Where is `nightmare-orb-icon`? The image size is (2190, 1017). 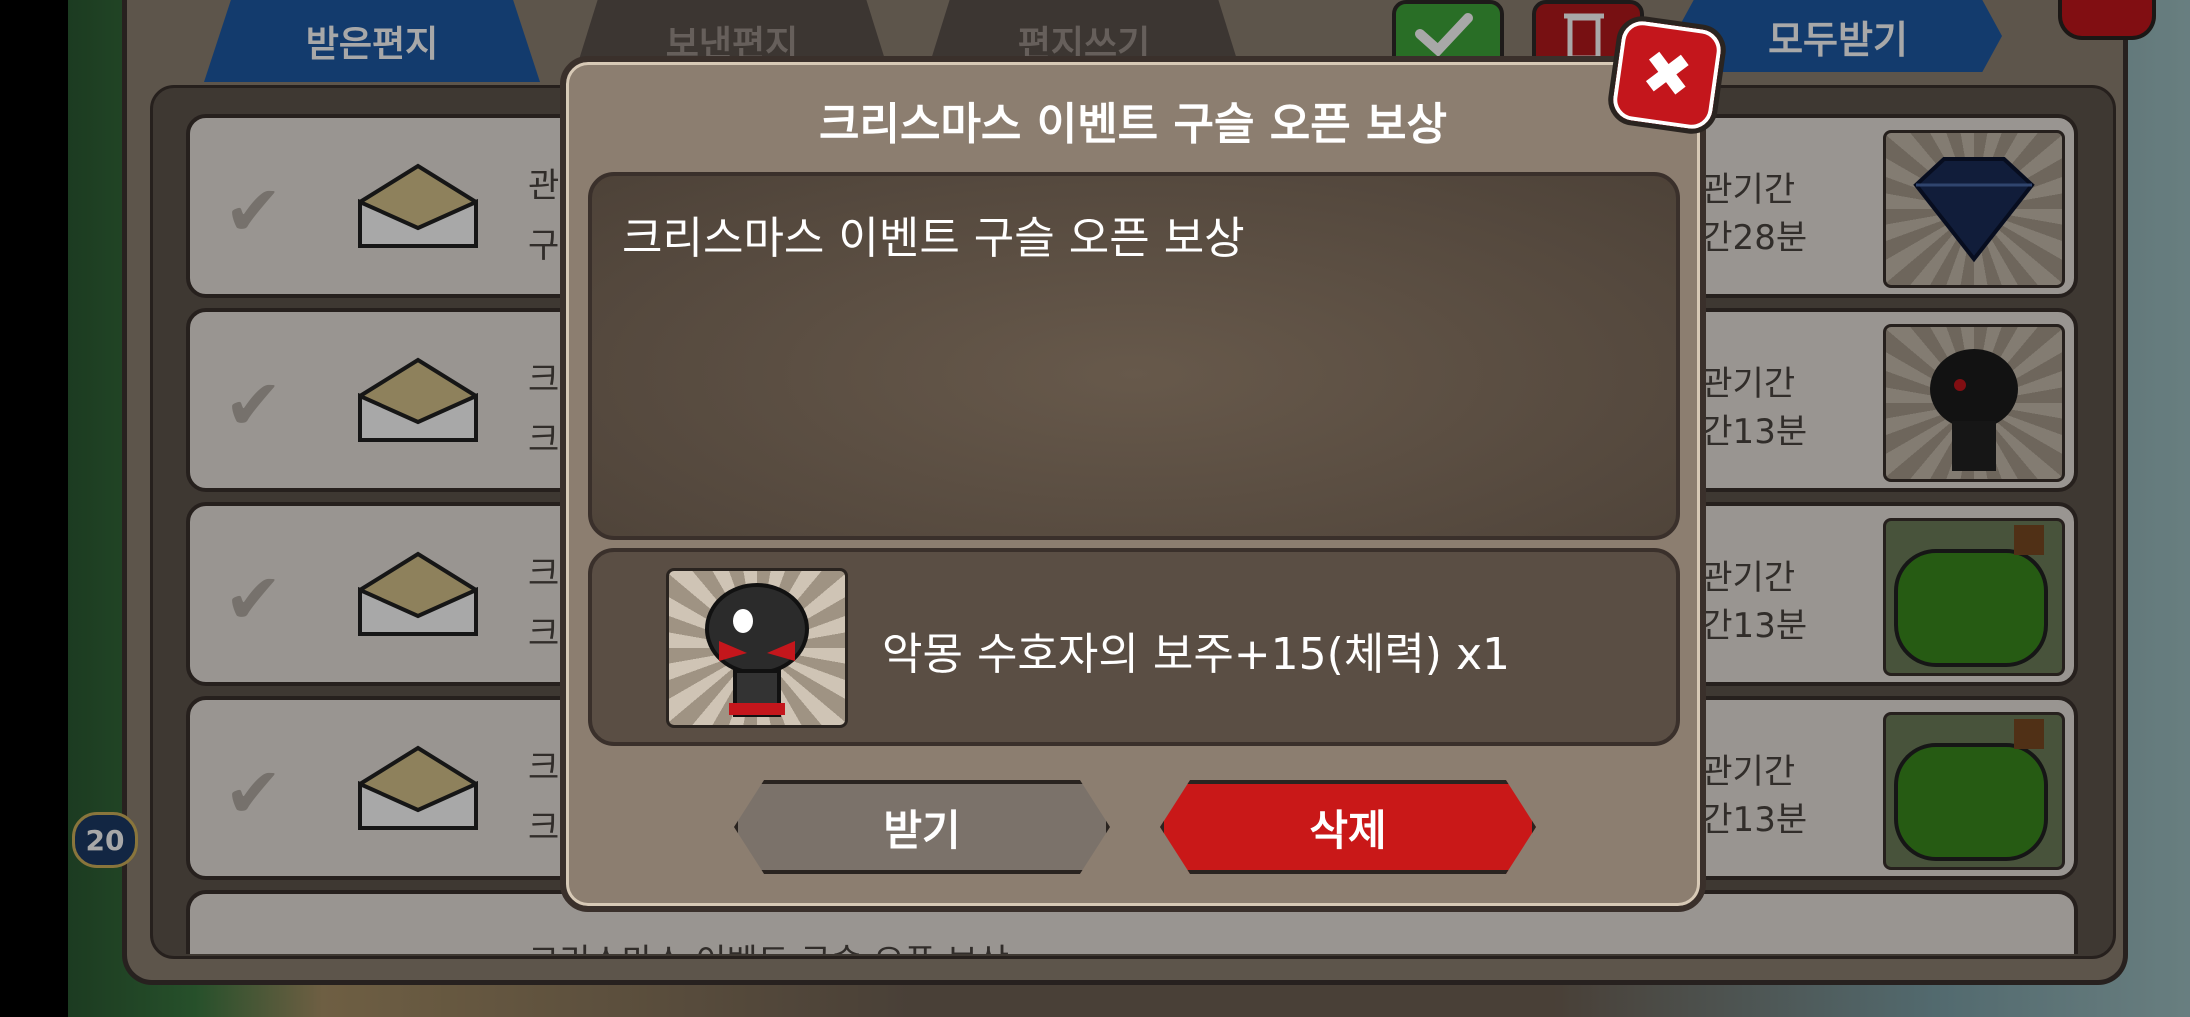 nightmare-orb-icon is located at coordinates (757, 650).